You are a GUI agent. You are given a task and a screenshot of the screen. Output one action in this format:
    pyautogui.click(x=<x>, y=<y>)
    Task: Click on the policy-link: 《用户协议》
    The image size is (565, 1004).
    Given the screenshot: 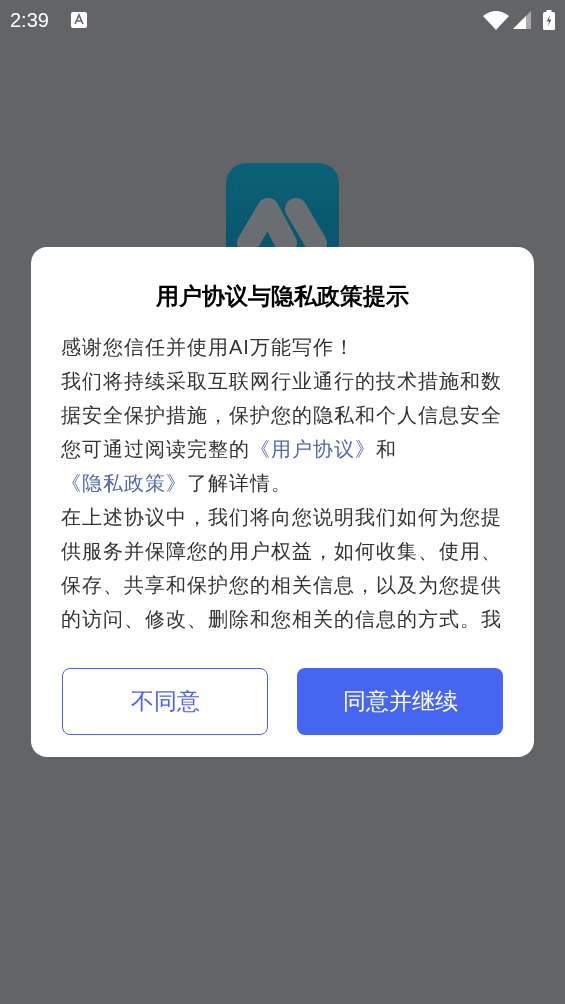 What is the action you would take?
    pyautogui.click(x=313, y=448)
    